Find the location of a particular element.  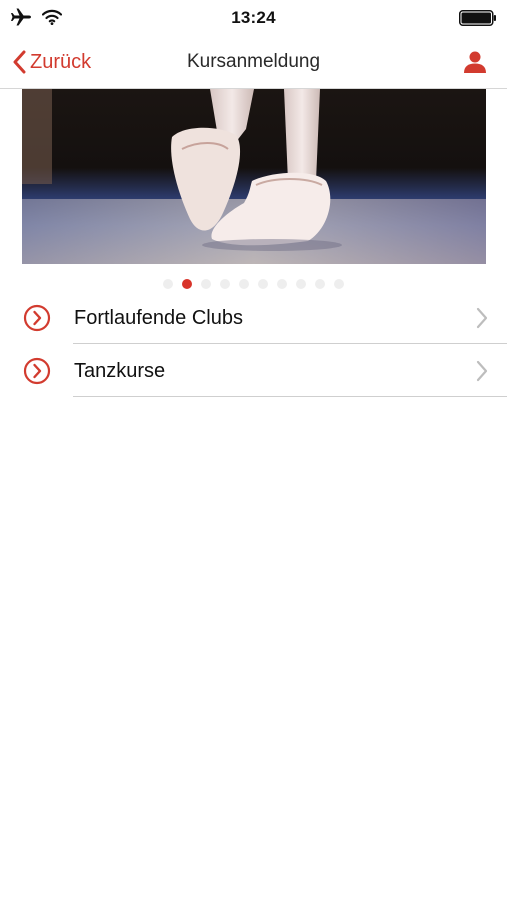

course-list: Fortlaufende Clubs Tanzkurse is located at coordinates (253, 344).